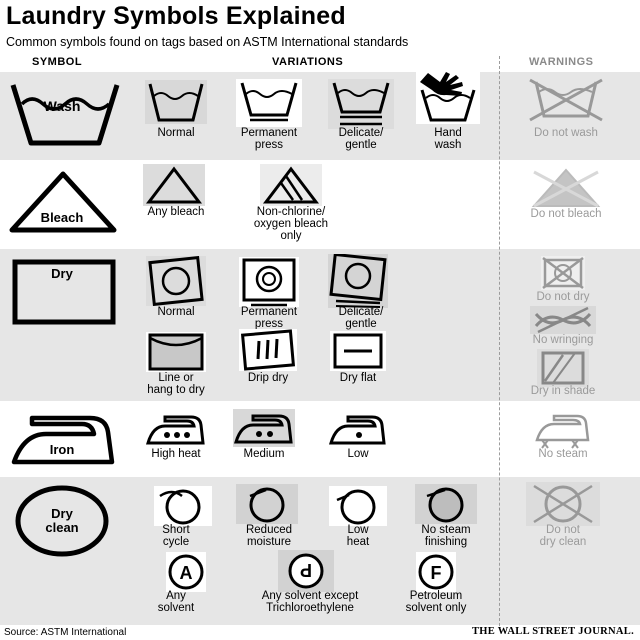  What do you see at coordinates (361, 104) in the screenshot?
I see `wash-delicate-icon` at bounding box center [361, 104].